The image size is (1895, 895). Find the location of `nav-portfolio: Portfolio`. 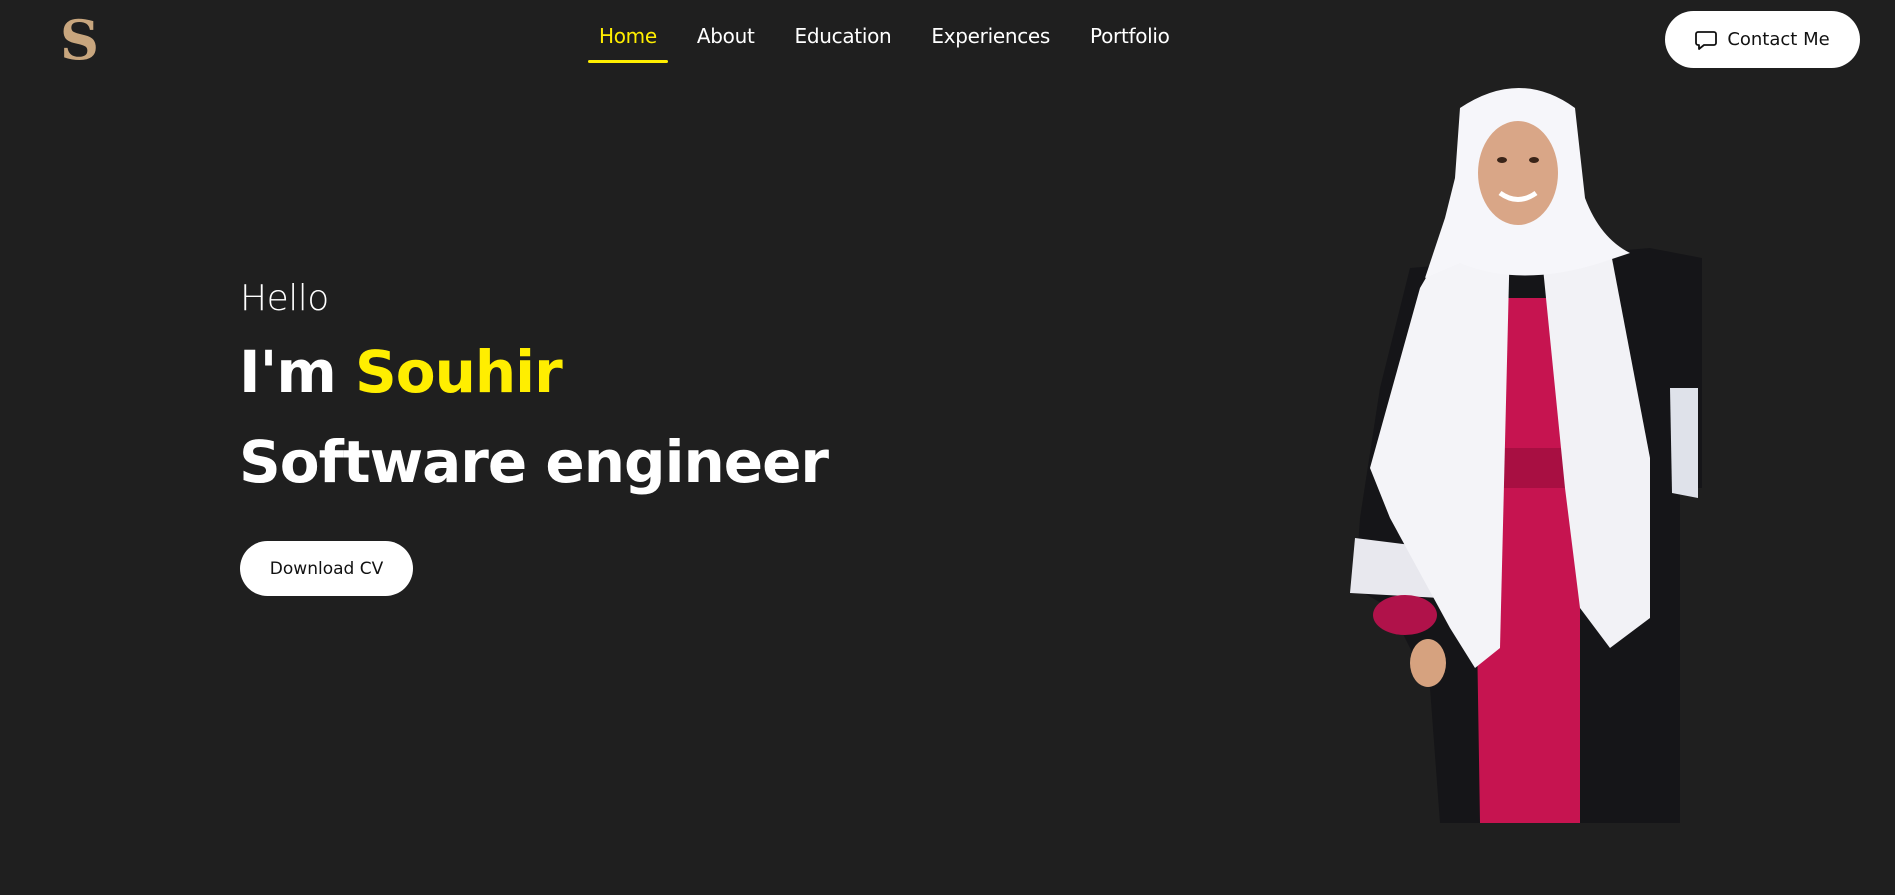

nav-portfolio: Portfolio is located at coordinates (1130, 36).